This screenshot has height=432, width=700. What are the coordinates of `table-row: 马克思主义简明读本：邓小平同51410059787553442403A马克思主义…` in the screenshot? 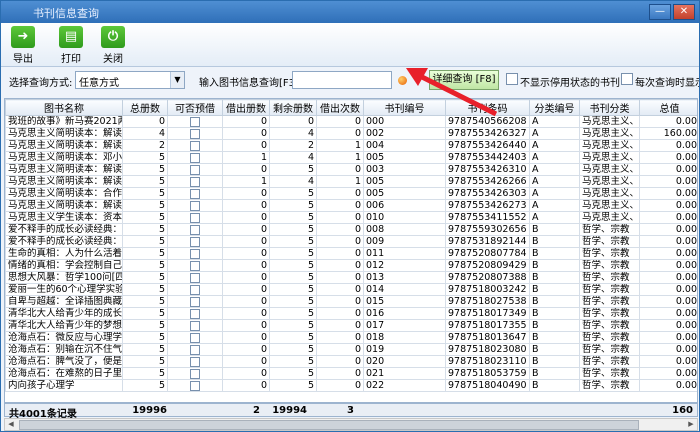 It's located at (351, 157).